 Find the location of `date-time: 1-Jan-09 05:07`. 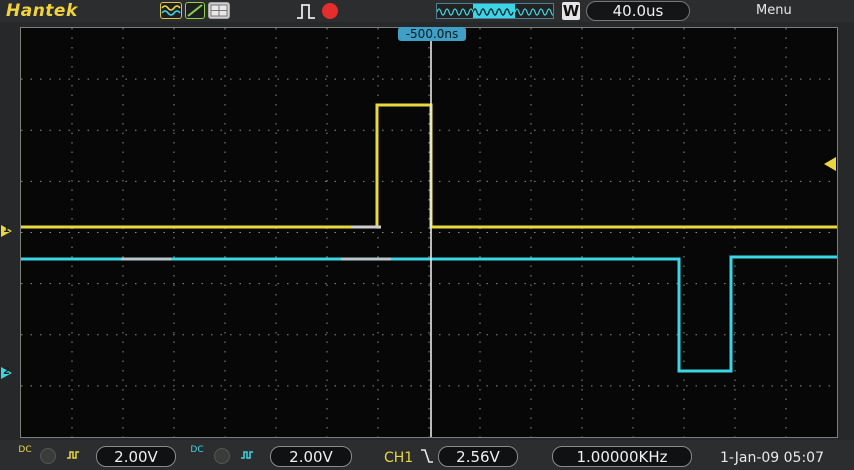

date-time: 1-Jan-09 05:07 is located at coordinates (772, 458).